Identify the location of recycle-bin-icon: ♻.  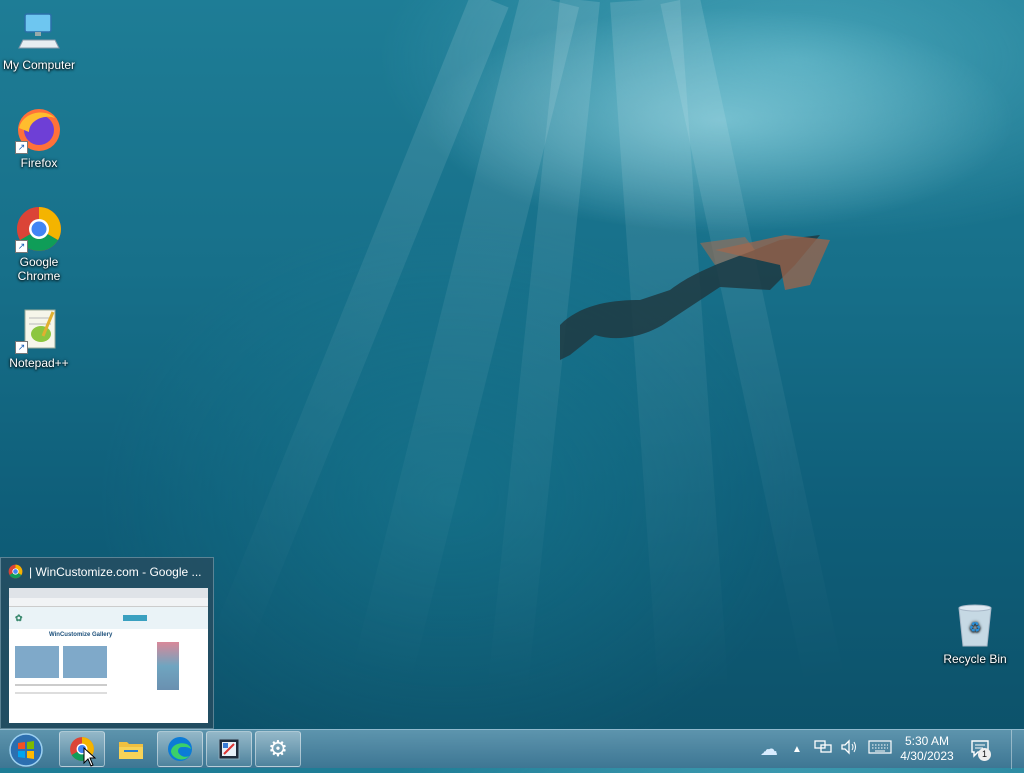
(975, 626).